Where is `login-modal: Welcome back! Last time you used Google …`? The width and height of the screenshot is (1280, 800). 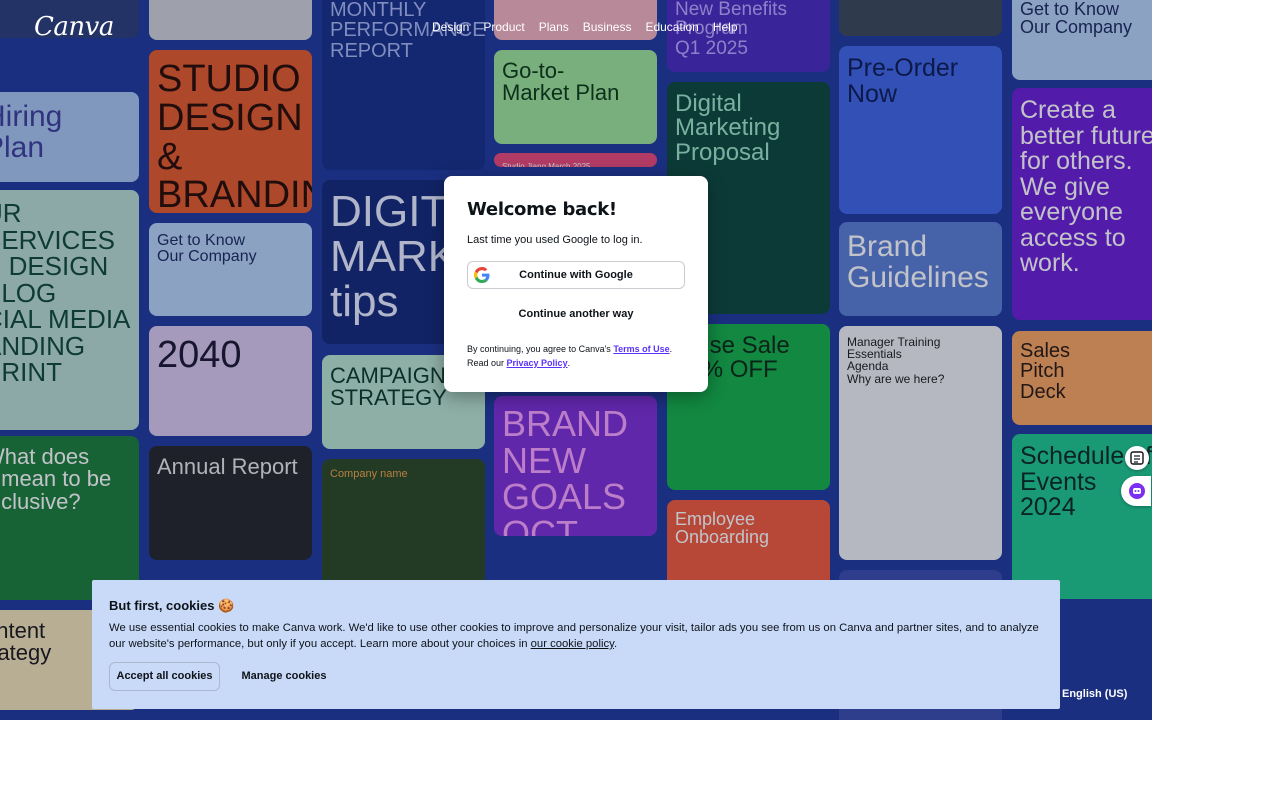
login-modal: Welcome back! Last time you used Google … is located at coordinates (576, 284).